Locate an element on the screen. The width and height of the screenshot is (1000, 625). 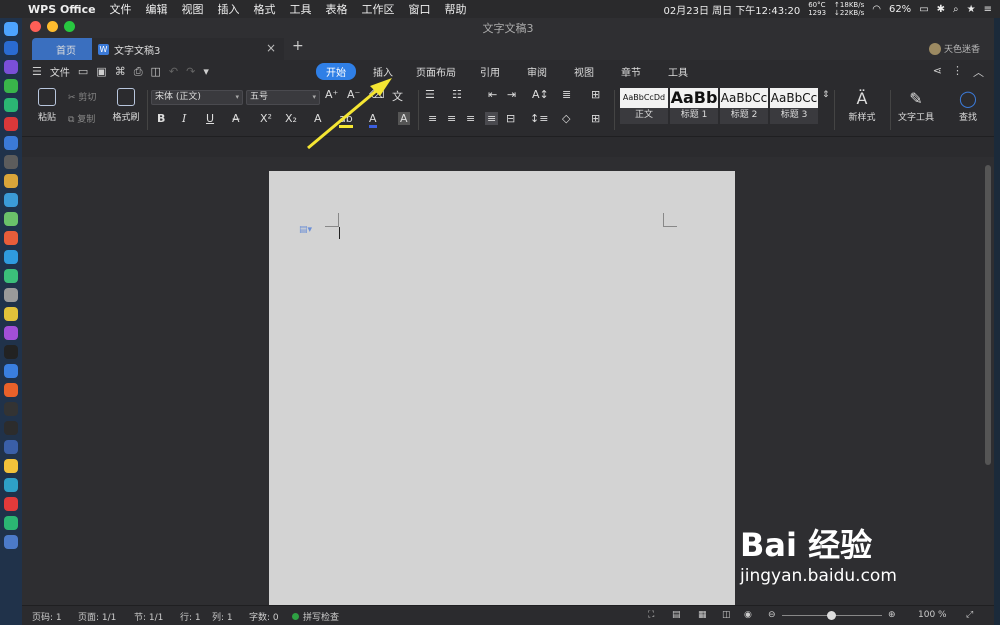
status-section: 节: 1/1 is located at coordinates (148, 616).